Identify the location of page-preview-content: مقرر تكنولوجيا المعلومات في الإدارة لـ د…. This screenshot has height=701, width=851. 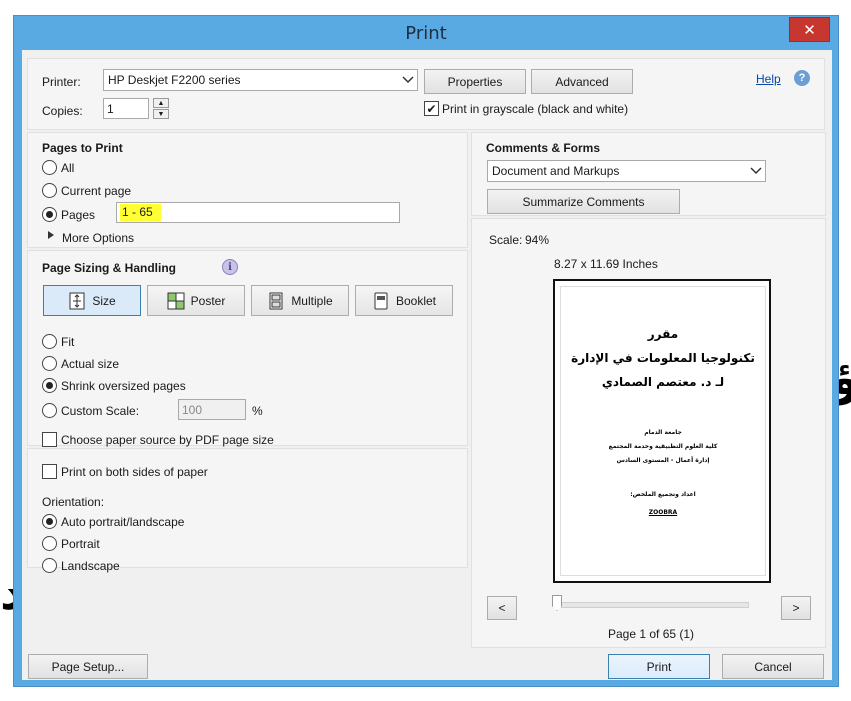
(663, 431).